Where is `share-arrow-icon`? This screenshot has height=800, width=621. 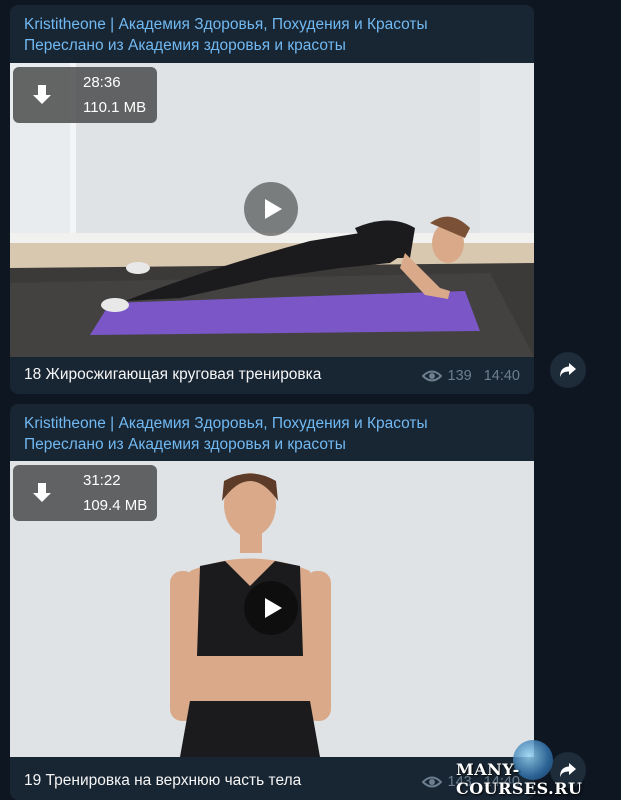
share-arrow-icon is located at coordinates (568, 370).